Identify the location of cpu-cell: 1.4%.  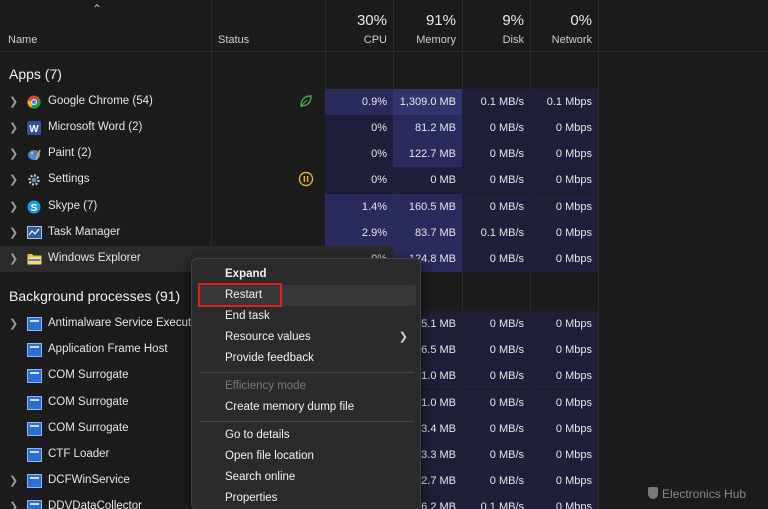
(359, 207).